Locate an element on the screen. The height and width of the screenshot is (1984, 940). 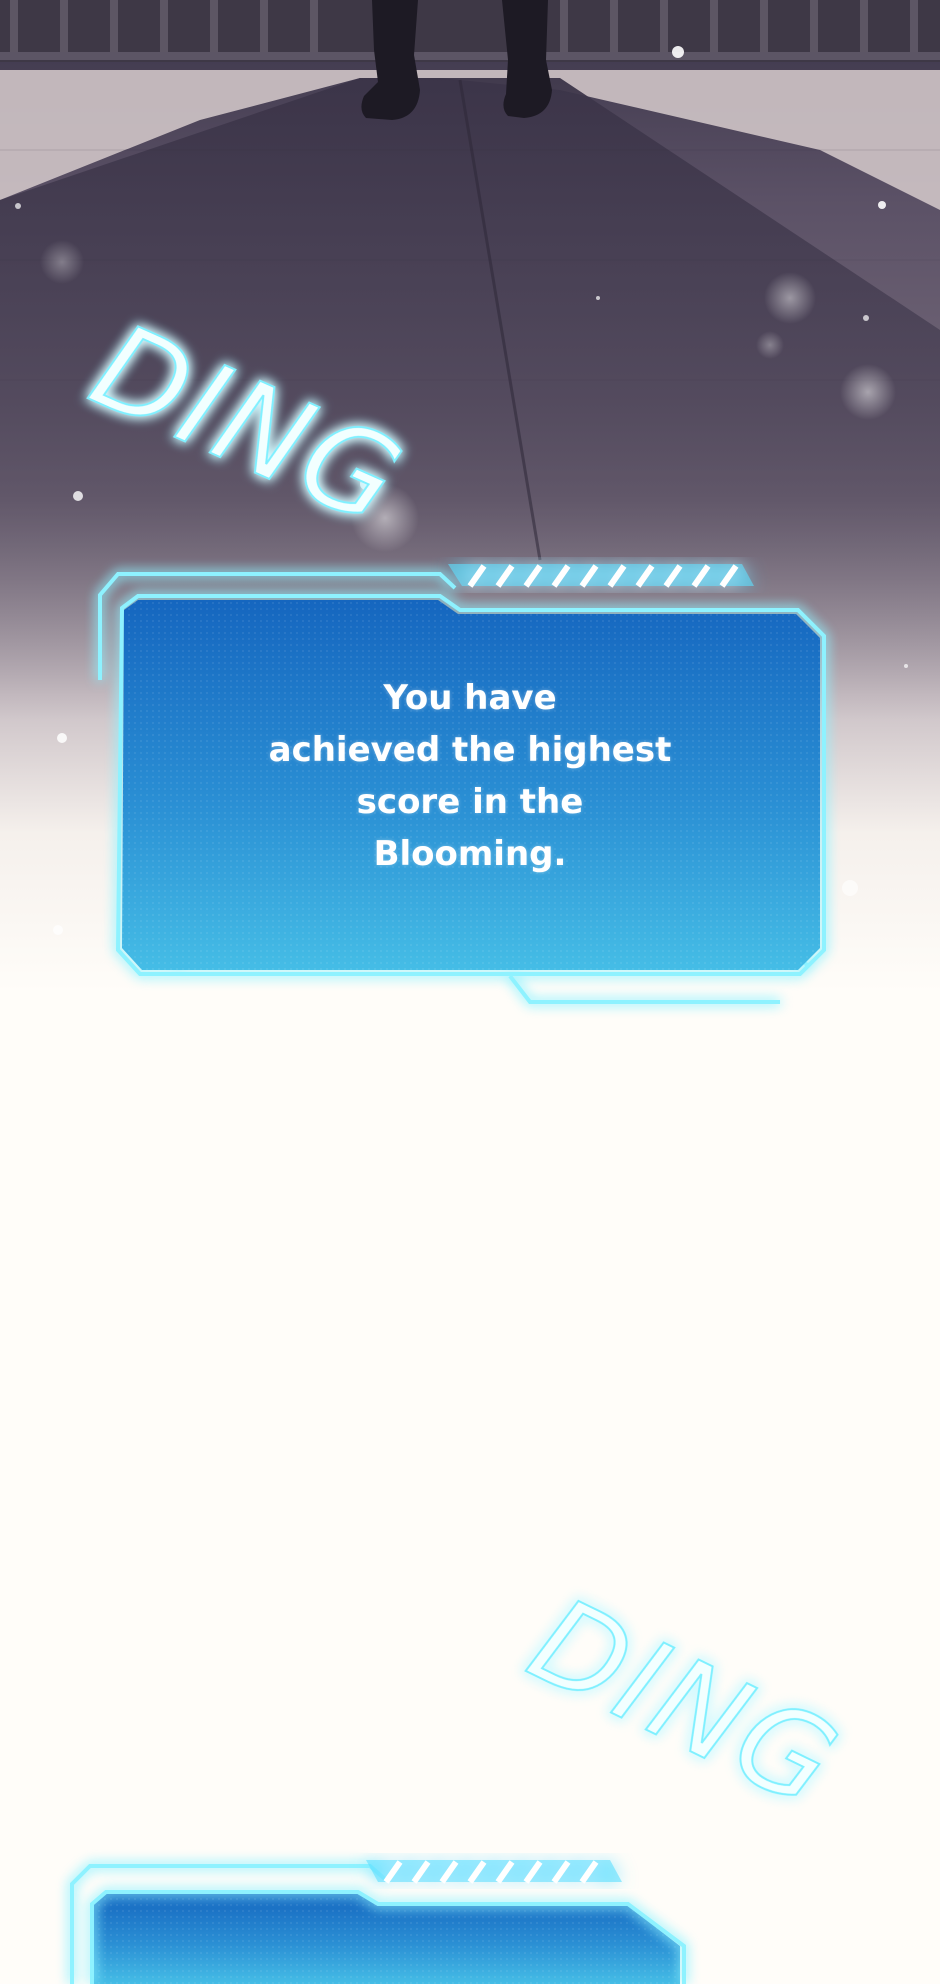
message-line-2: achieved the highest is located at coordinates (470, 750).